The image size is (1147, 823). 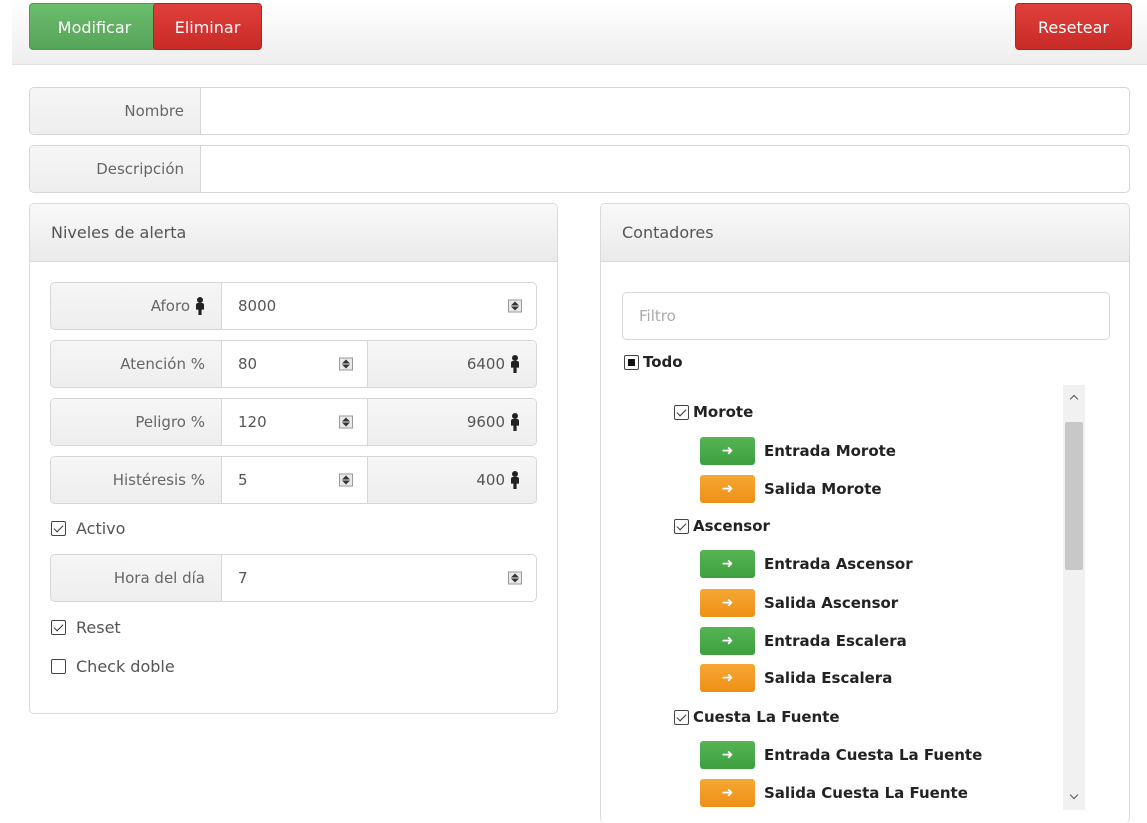 I want to click on tree-group-morote: Morote, so click(x=713, y=412).